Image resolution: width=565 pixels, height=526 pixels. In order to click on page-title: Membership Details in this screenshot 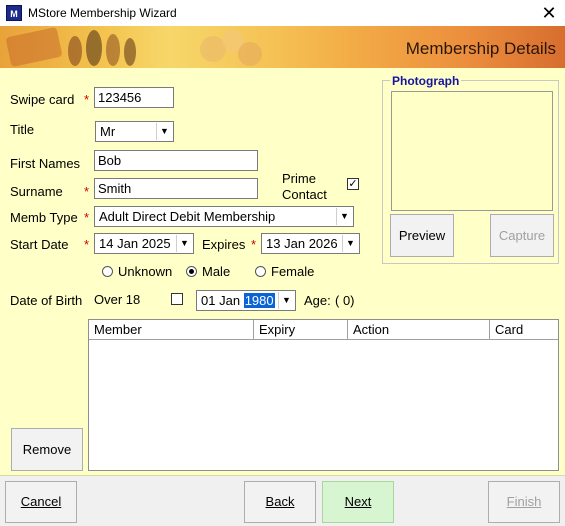, I will do `click(480, 48)`.